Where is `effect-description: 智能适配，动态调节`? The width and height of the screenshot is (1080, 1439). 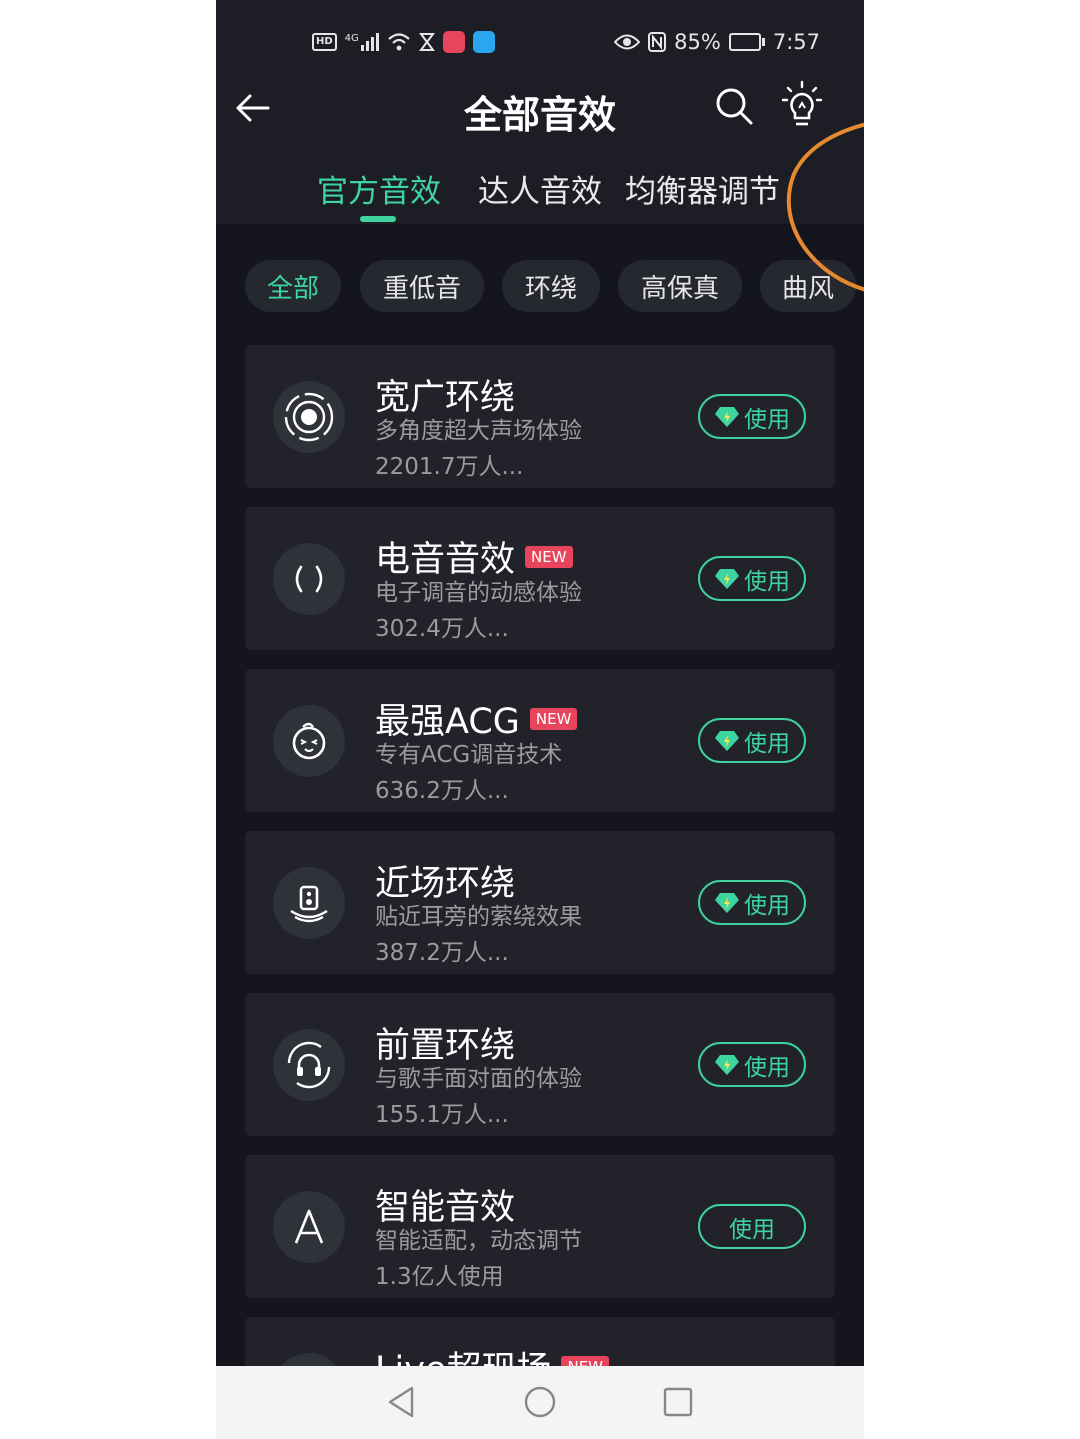 effect-description: 智能适配，动态调节 is located at coordinates (478, 1241).